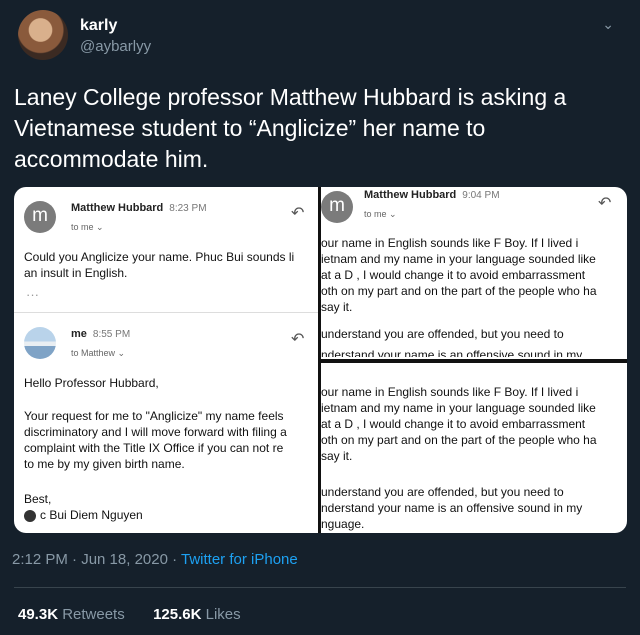  I want to click on author-name: karly, so click(98, 26).